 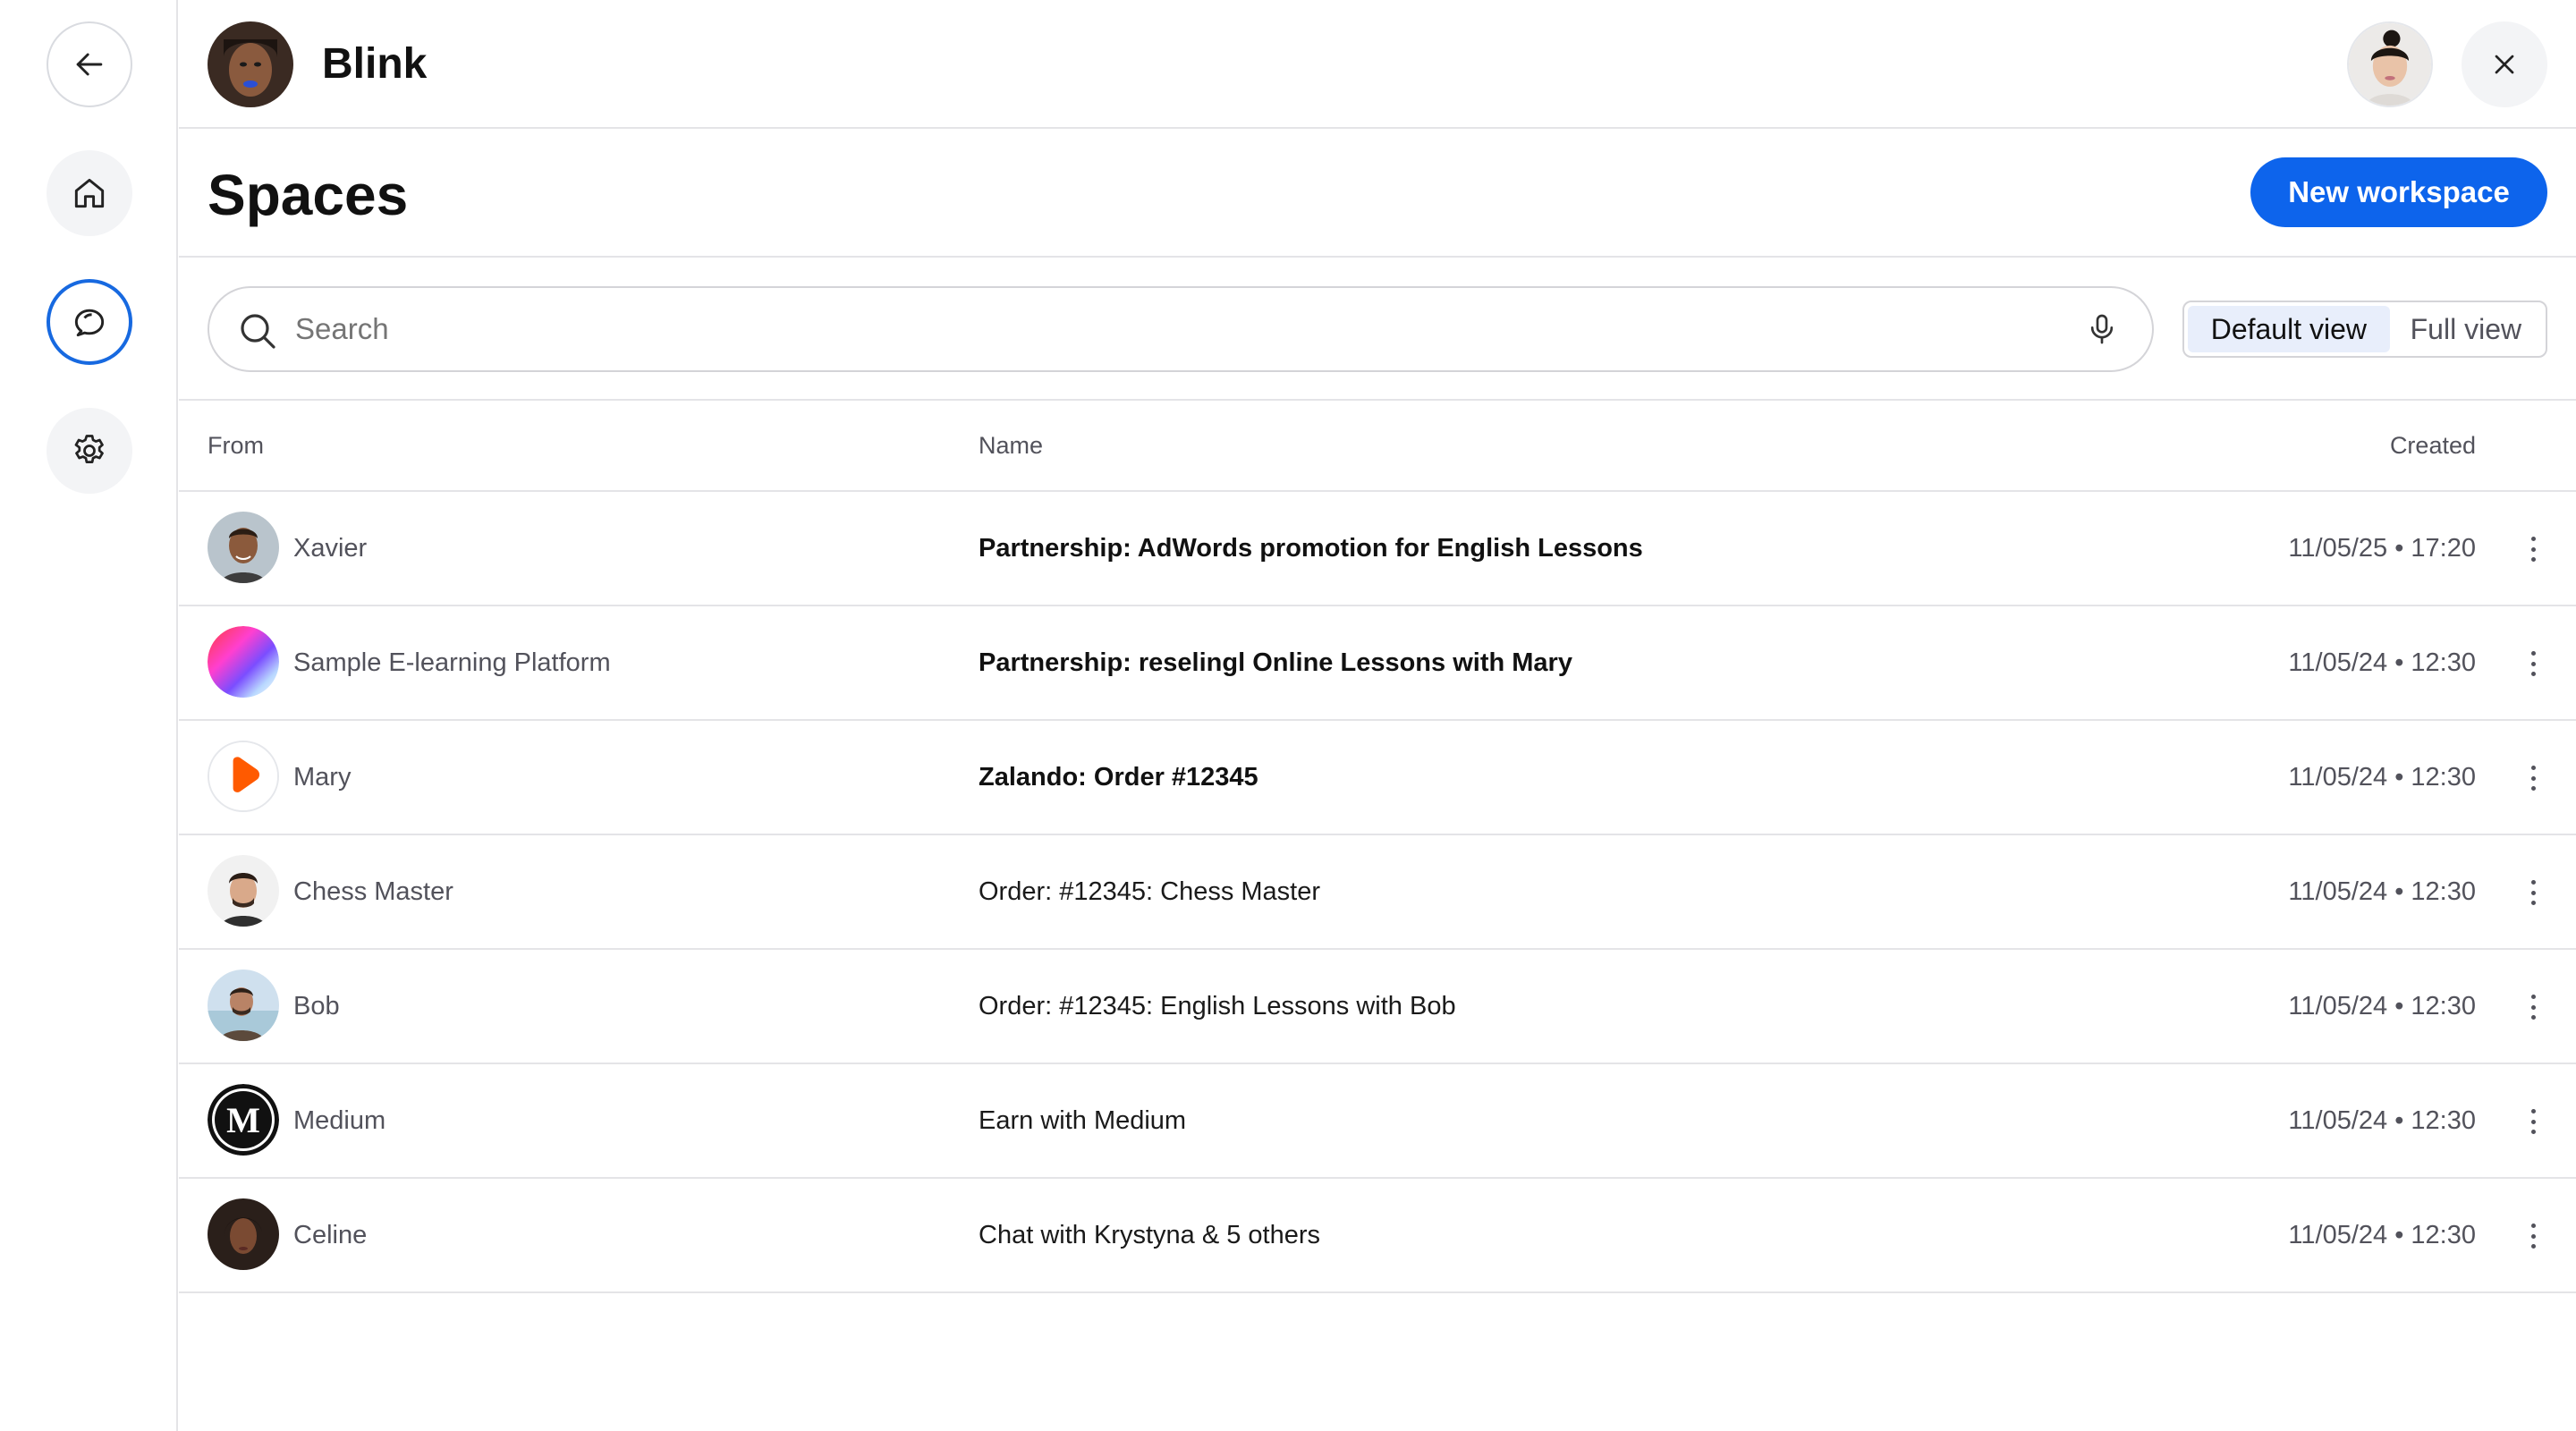 I want to click on row-from: Chess Master, so click(x=373, y=892).